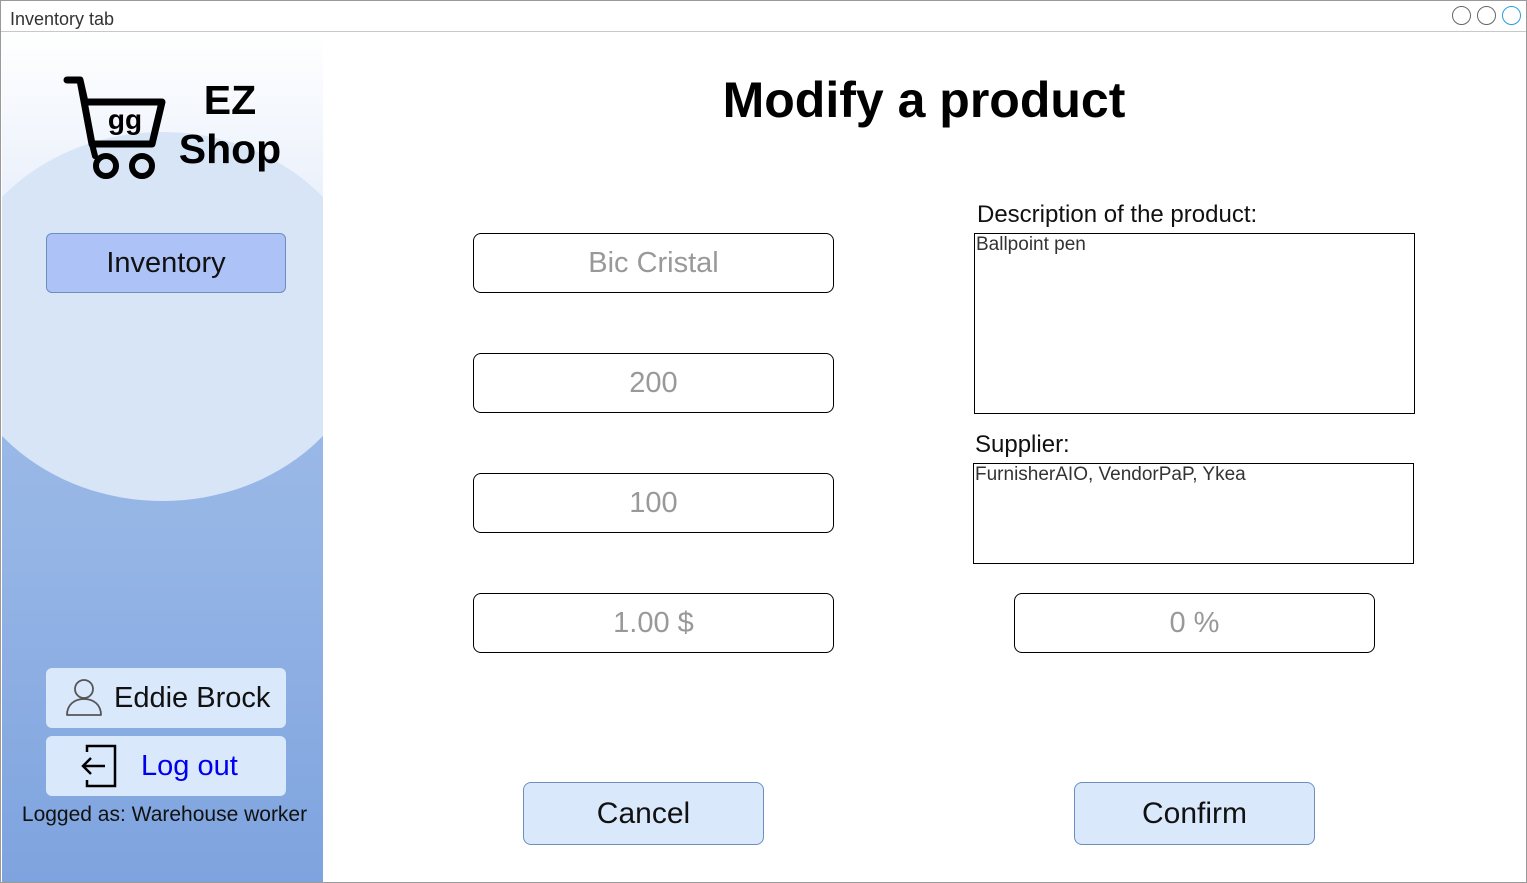  What do you see at coordinates (1511, 15) in the screenshot?
I see `close-button` at bounding box center [1511, 15].